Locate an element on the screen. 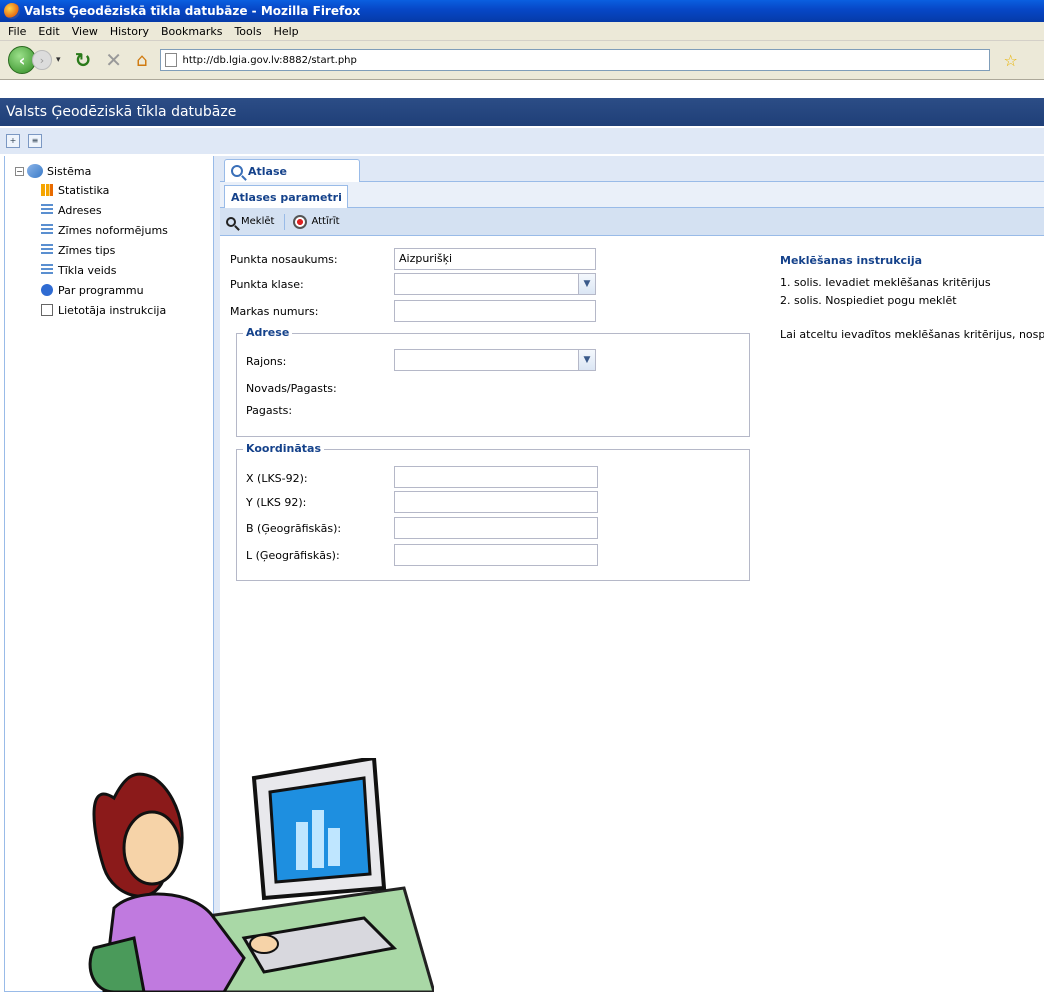  search-button-label: Meklēt is located at coordinates (258, 221).